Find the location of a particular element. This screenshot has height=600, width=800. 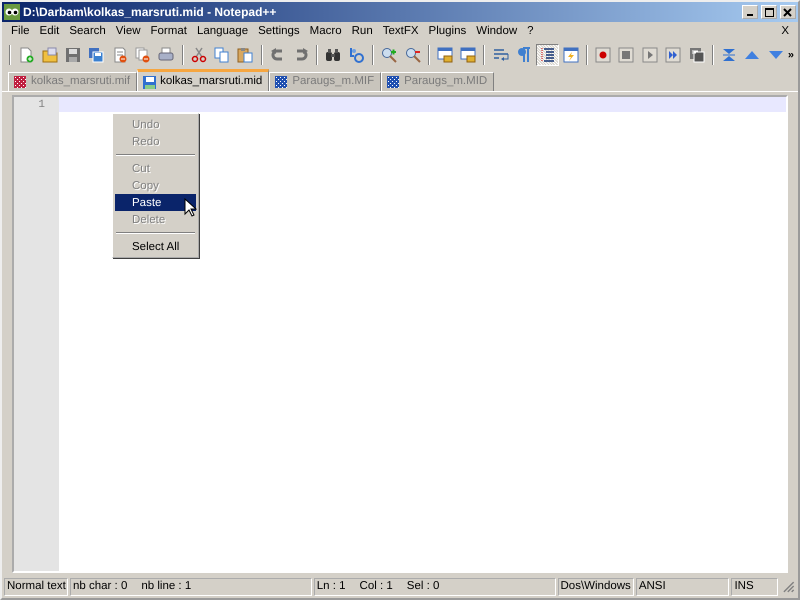

status-text: Ln : 1 is located at coordinates (331, 586).